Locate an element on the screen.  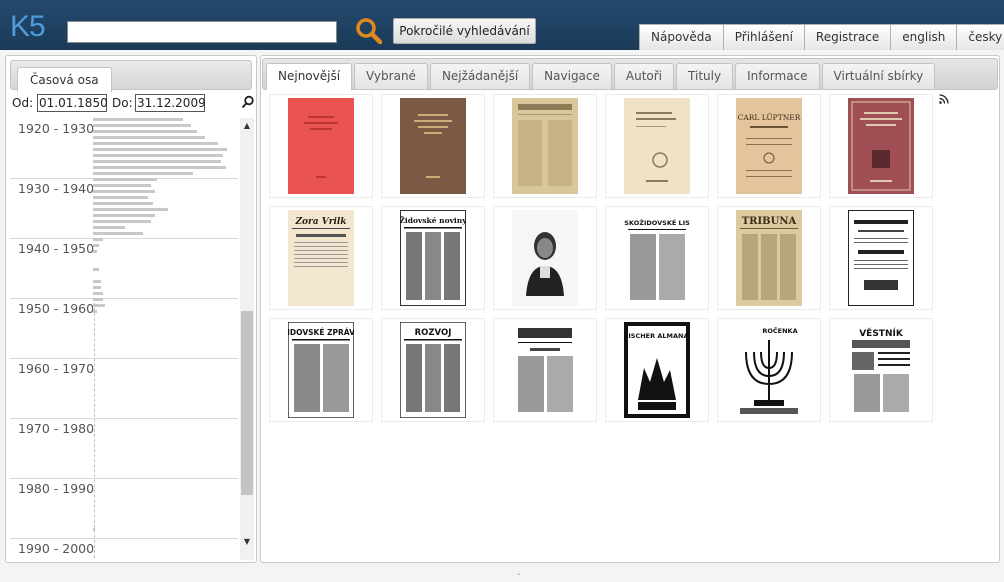
document-thumbnail: ČESKOŽIDOVSKÉ LISTY is located at coordinates (657, 258).